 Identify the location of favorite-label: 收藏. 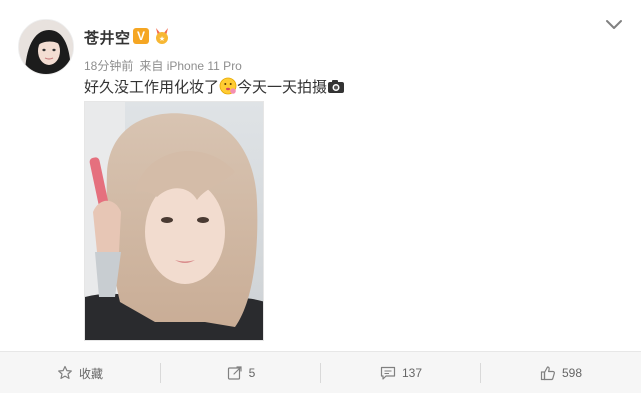
(90, 373).